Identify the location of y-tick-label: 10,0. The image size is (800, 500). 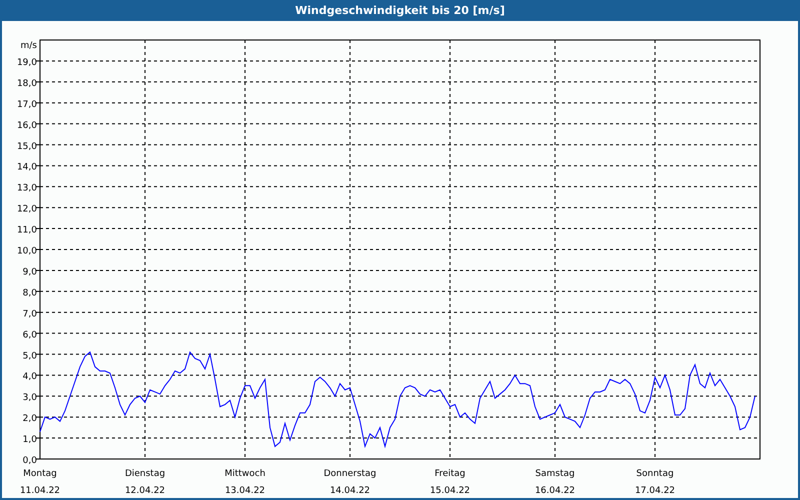
(26, 251).